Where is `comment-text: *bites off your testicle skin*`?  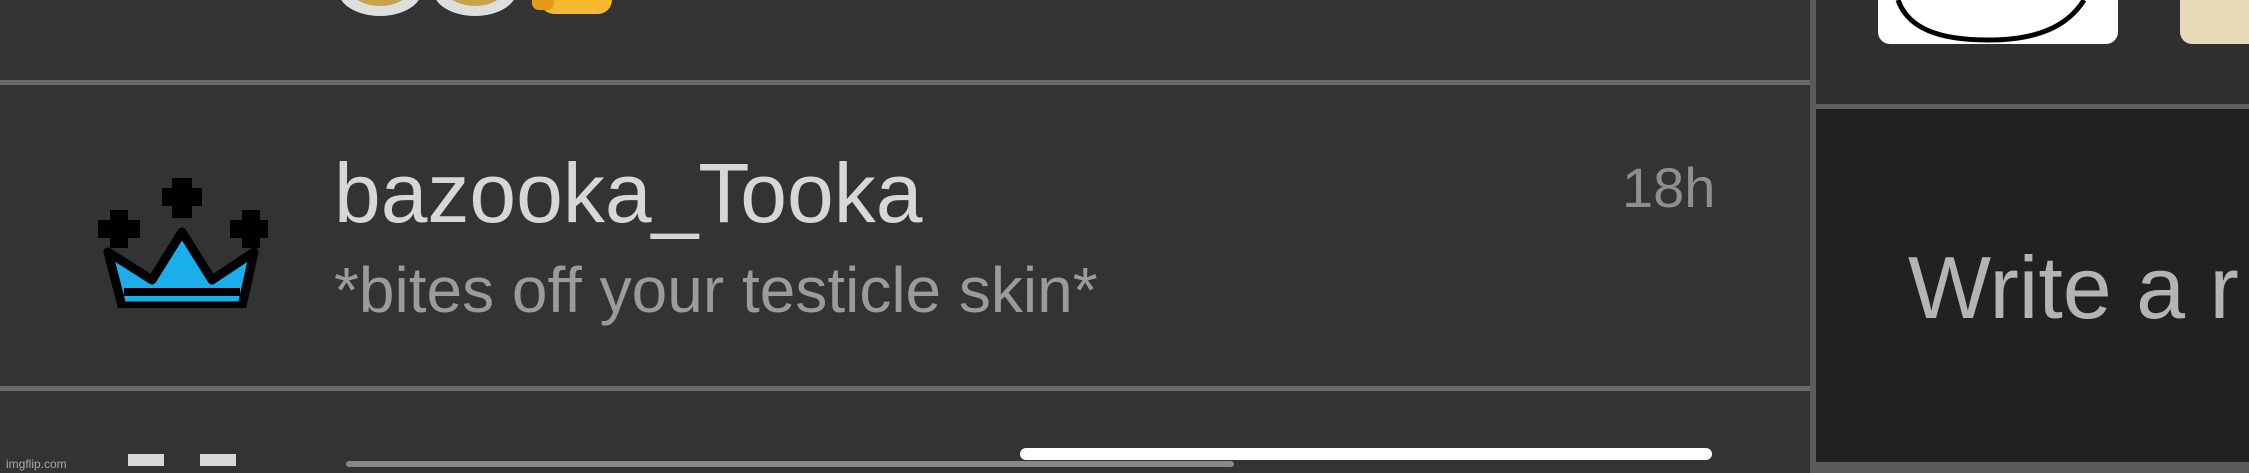 comment-text: *bites off your testicle skin* is located at coordinates (716, 290).